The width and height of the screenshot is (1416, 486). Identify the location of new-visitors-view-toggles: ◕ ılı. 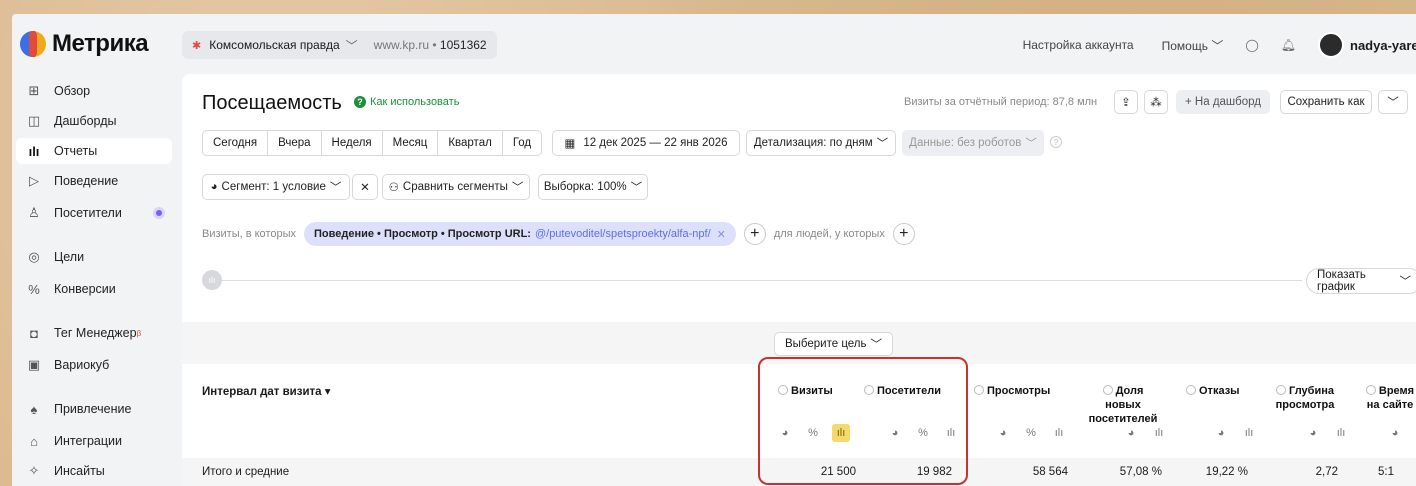
(1145, 433).